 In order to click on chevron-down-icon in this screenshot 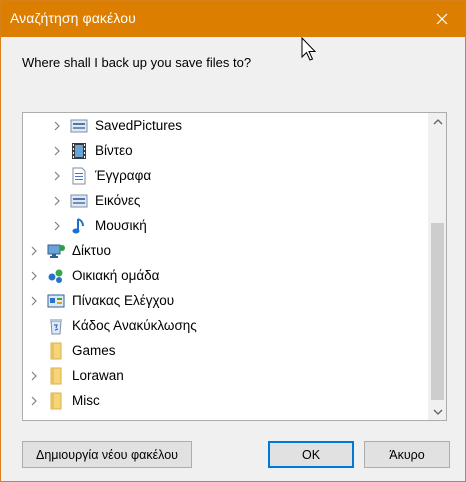, I will do `click(437, 412)`.